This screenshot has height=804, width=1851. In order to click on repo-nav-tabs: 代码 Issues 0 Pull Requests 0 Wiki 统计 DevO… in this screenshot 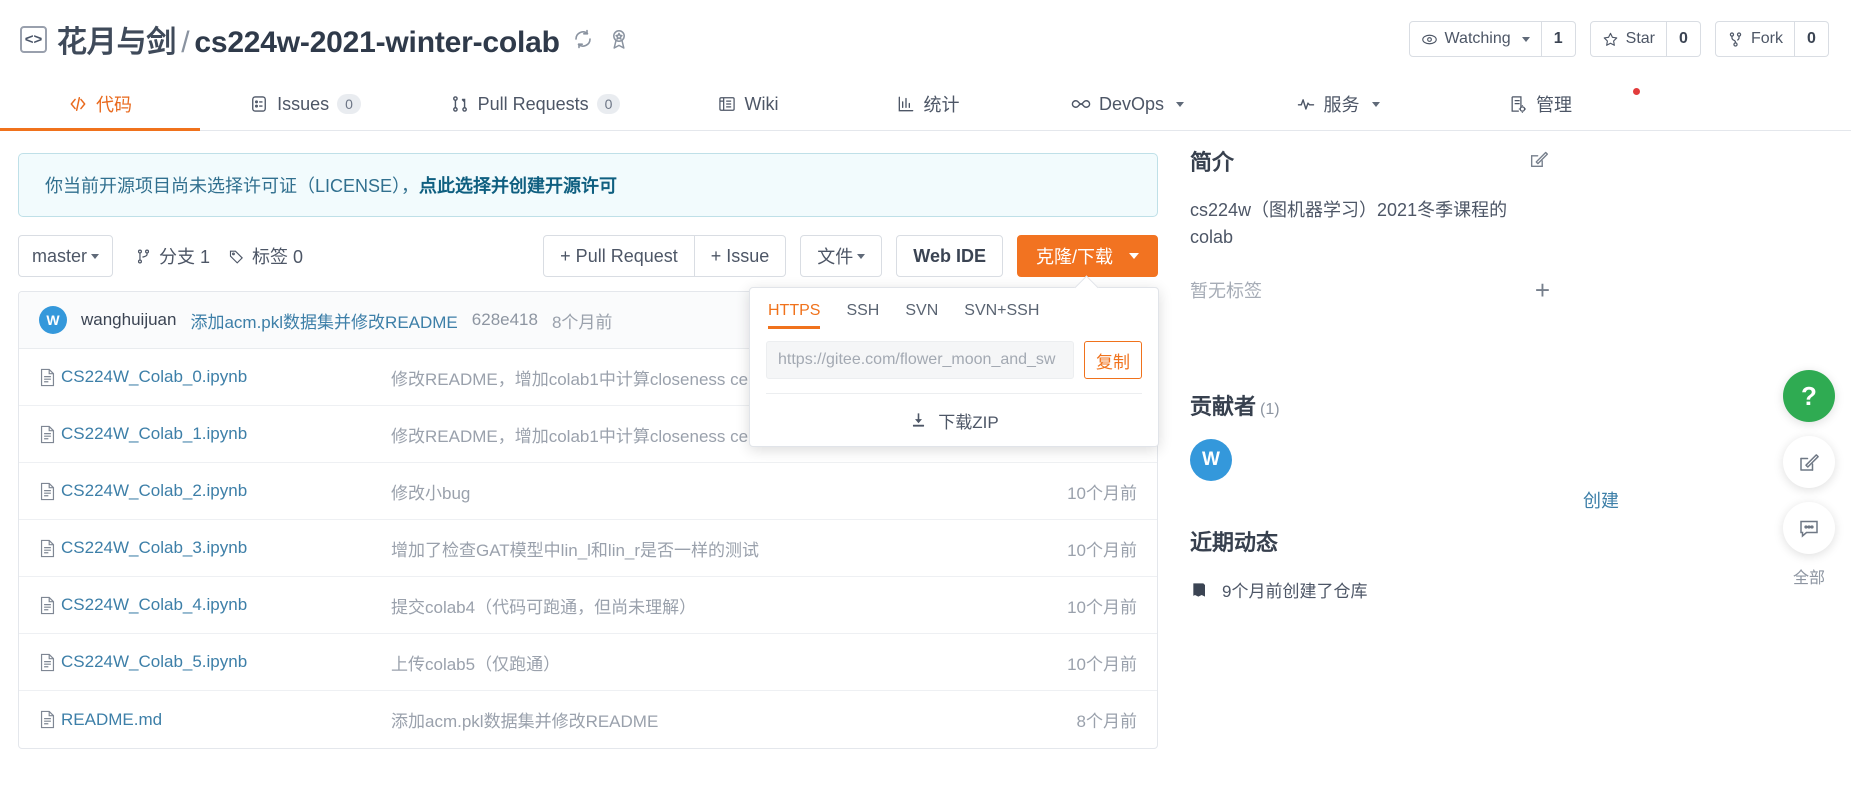, I will do `click(925, 104)`.